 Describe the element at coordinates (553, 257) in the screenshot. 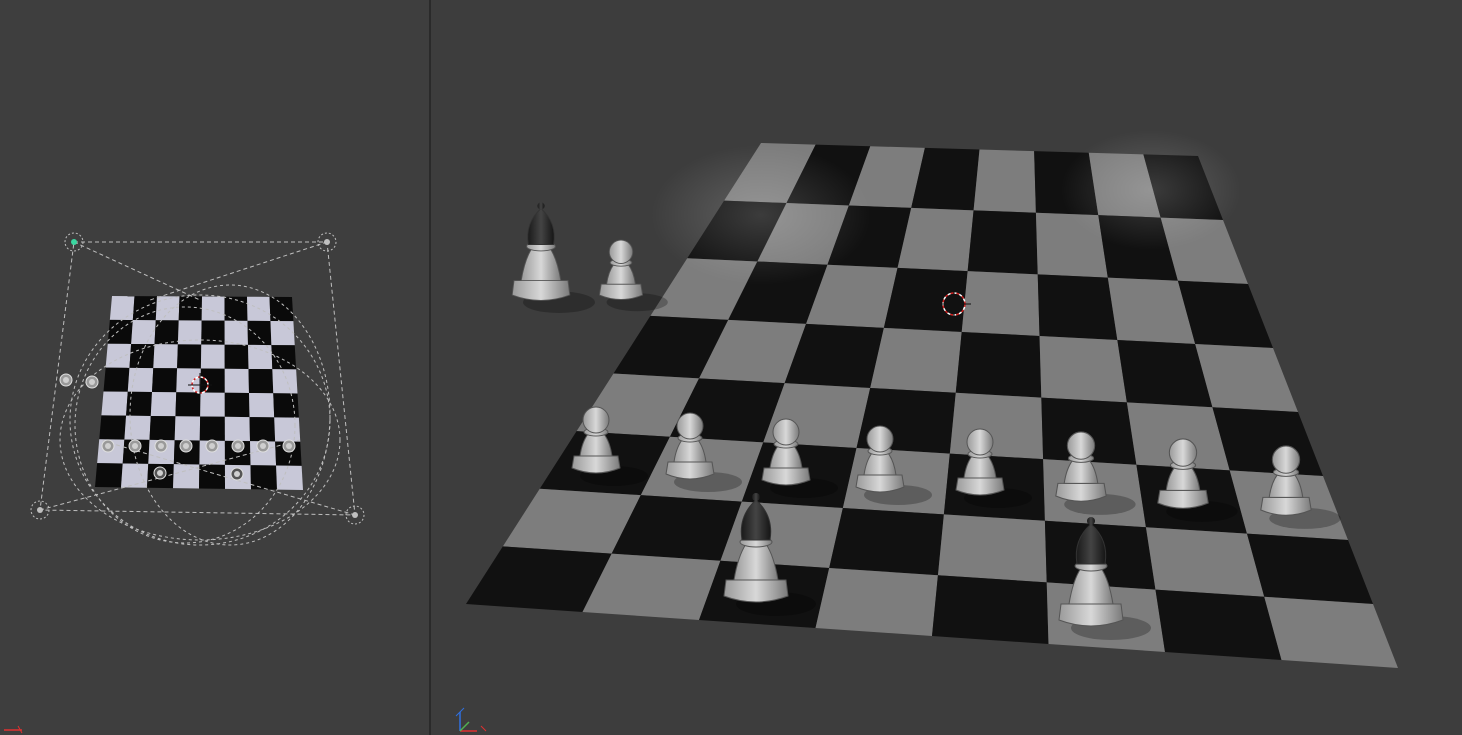

I see `bishop-icon` at that location.